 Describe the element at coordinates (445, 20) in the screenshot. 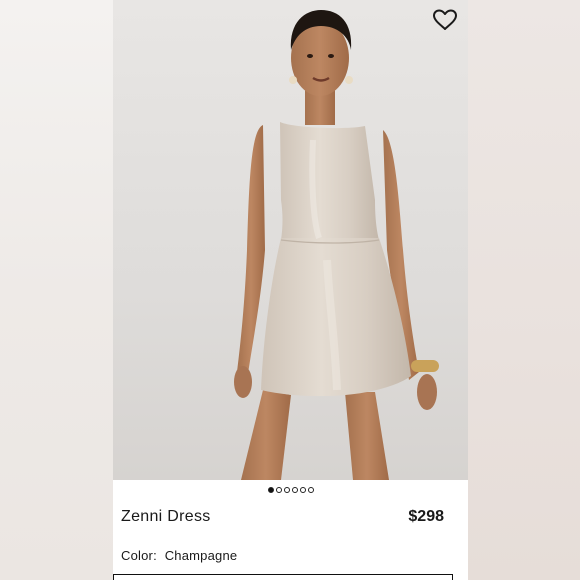

I see `favorite-heart-icon` at that location.